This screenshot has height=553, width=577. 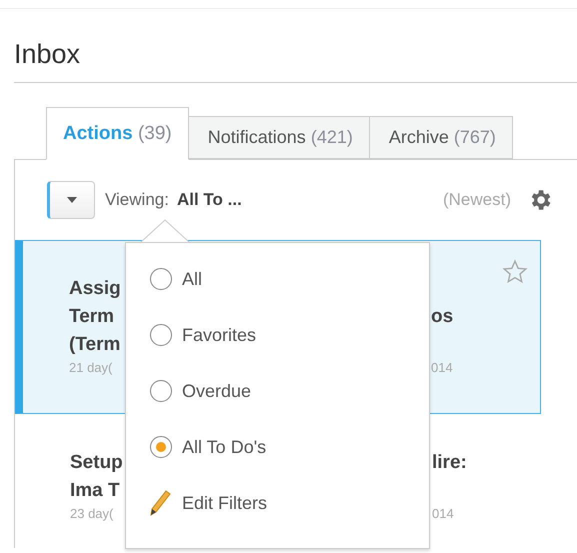 I want to click on card-title-fragment: (Term, so click(x=95, y=345).